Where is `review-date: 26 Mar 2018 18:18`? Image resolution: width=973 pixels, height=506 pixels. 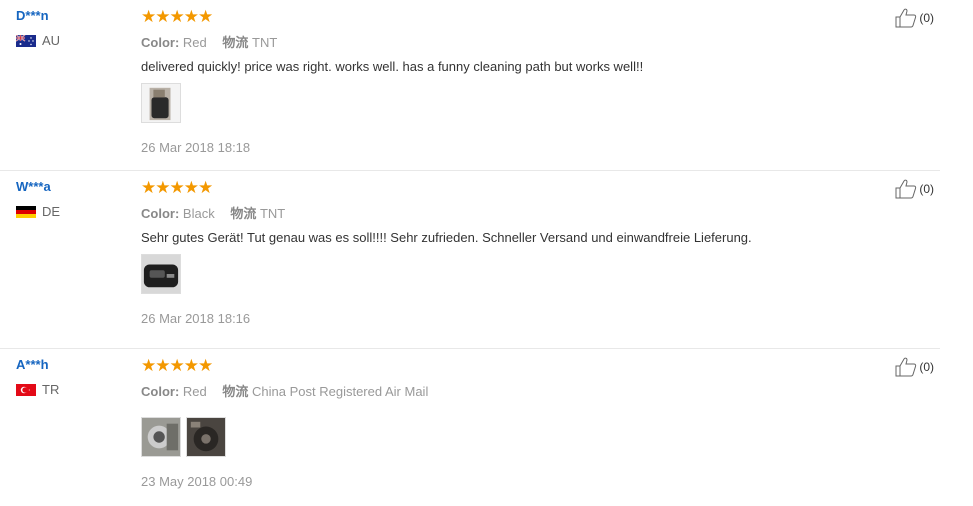 review-date: 26 Mar 2018 18:18 is located at coordinates (196, 147).